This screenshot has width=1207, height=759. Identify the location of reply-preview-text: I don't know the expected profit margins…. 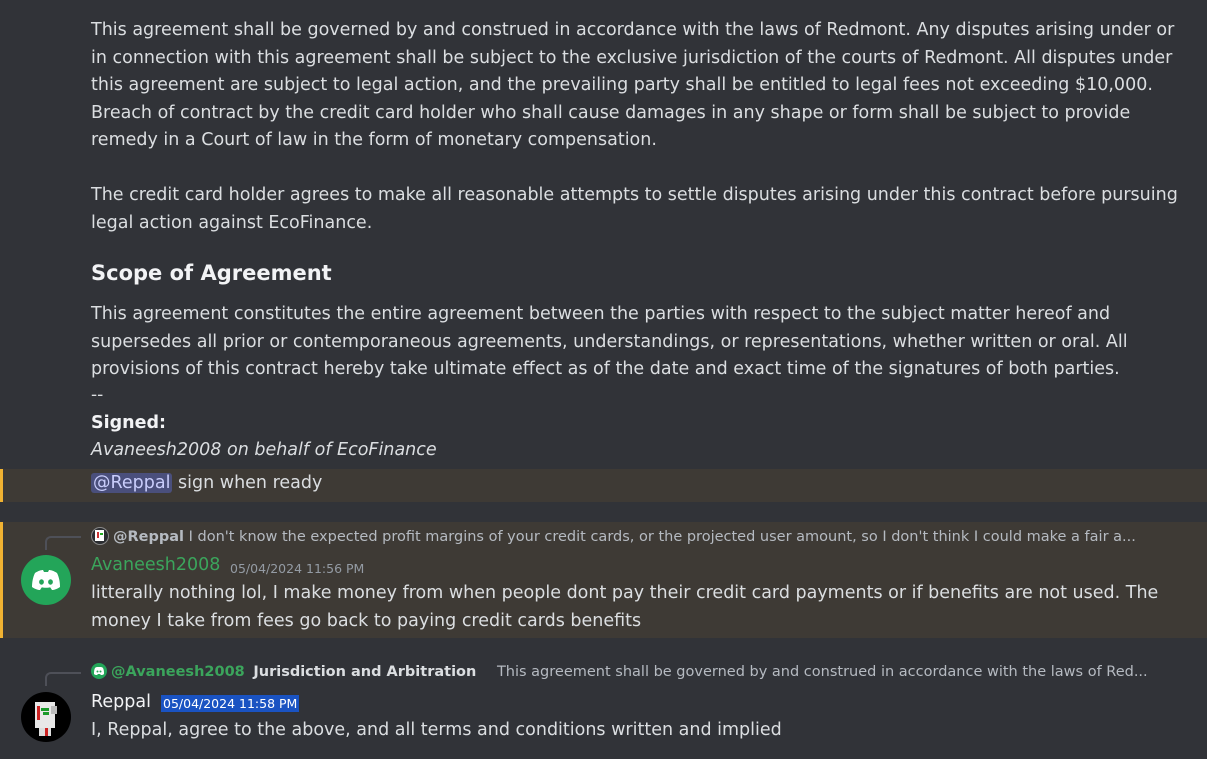
(662, 537).